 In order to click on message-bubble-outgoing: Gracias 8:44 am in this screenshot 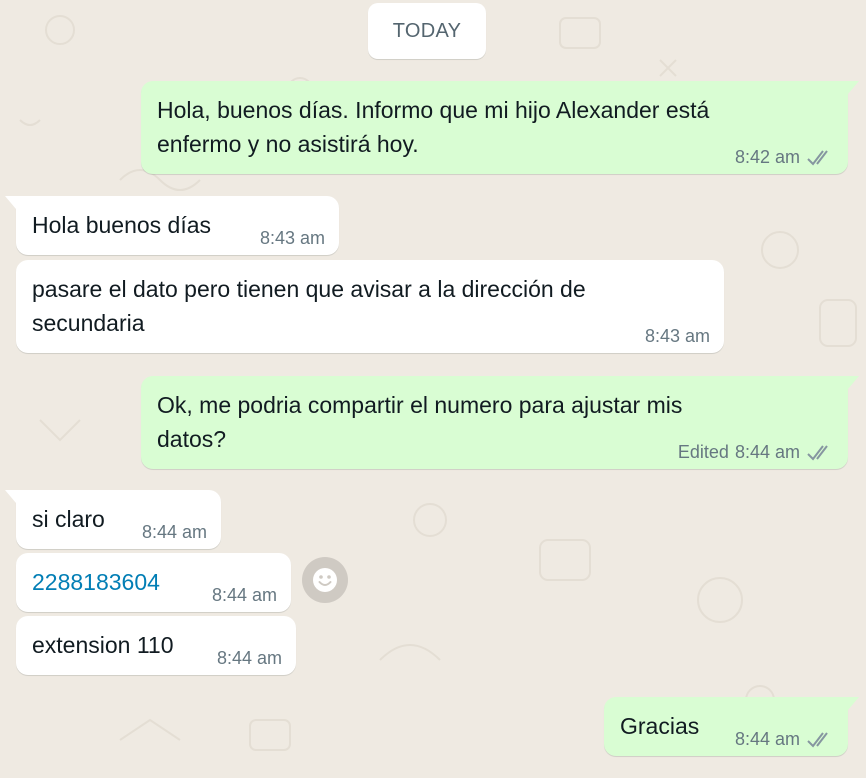, I will do `click(731, 726)`.